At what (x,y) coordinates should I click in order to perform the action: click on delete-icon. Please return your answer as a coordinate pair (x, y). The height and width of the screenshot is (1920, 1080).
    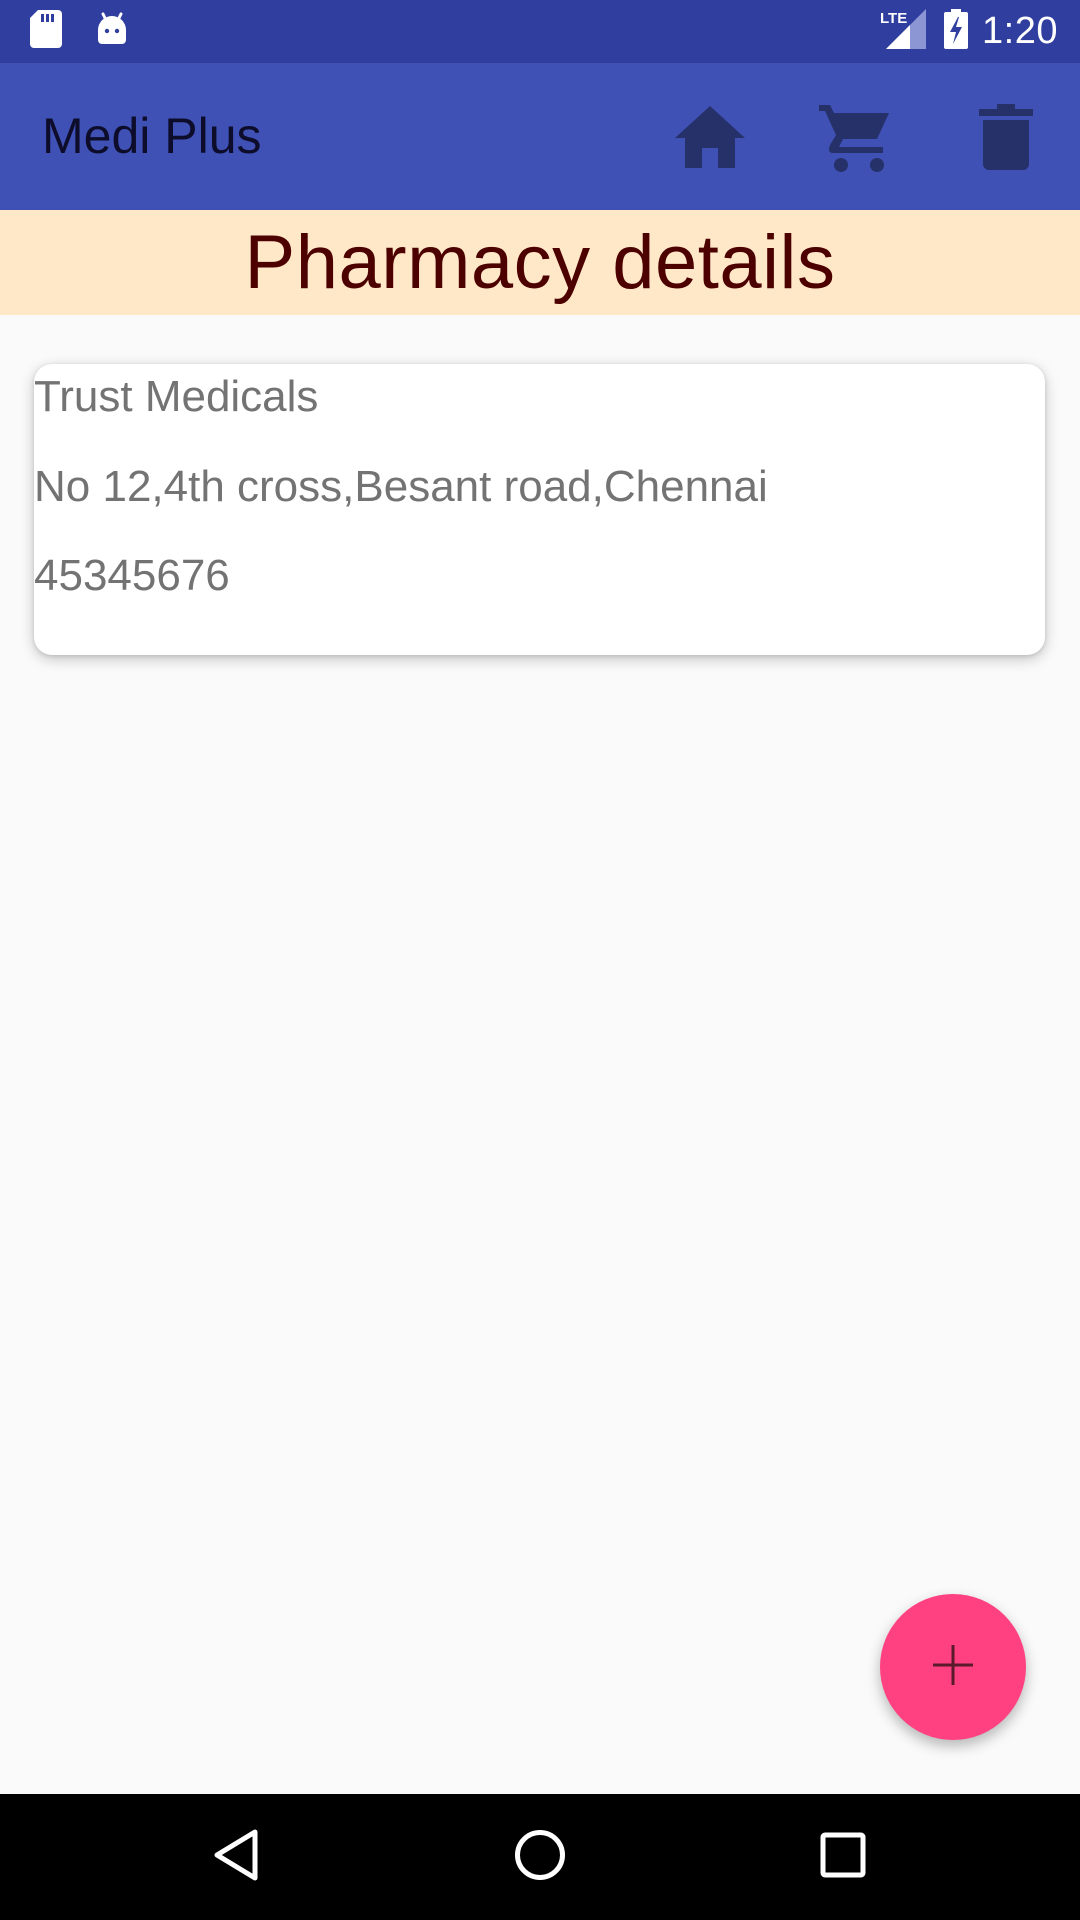
    Looking at the image, I should click on (1006, 139).